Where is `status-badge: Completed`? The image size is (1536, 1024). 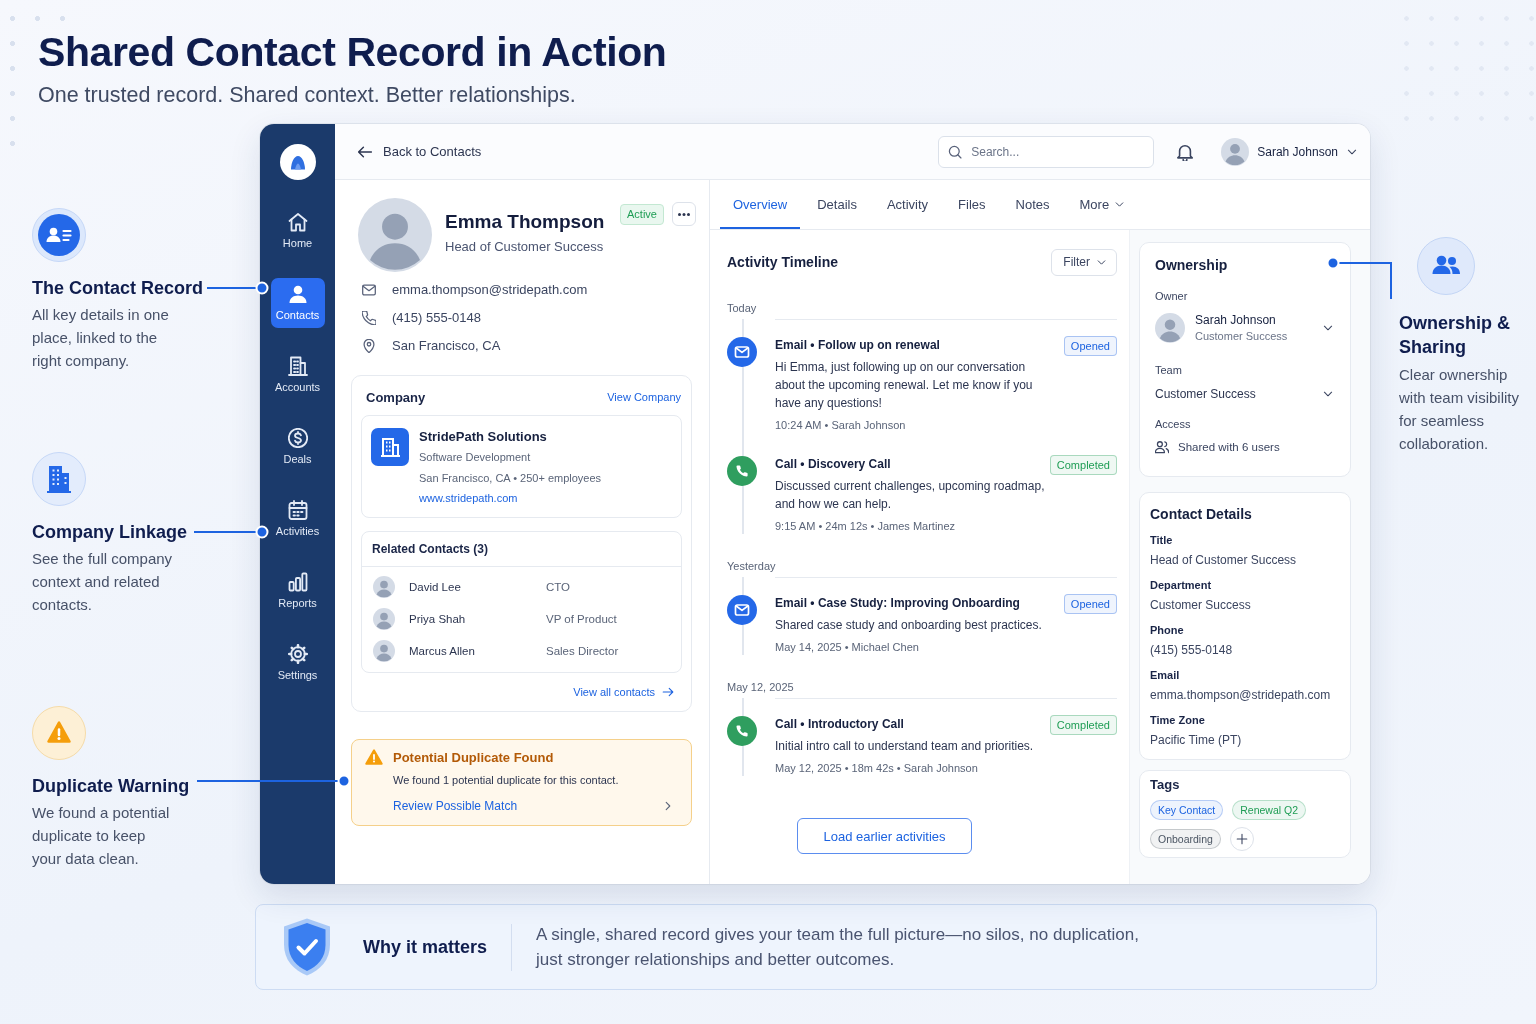
status-badge: Completed is located at coordinates (1083, 725).